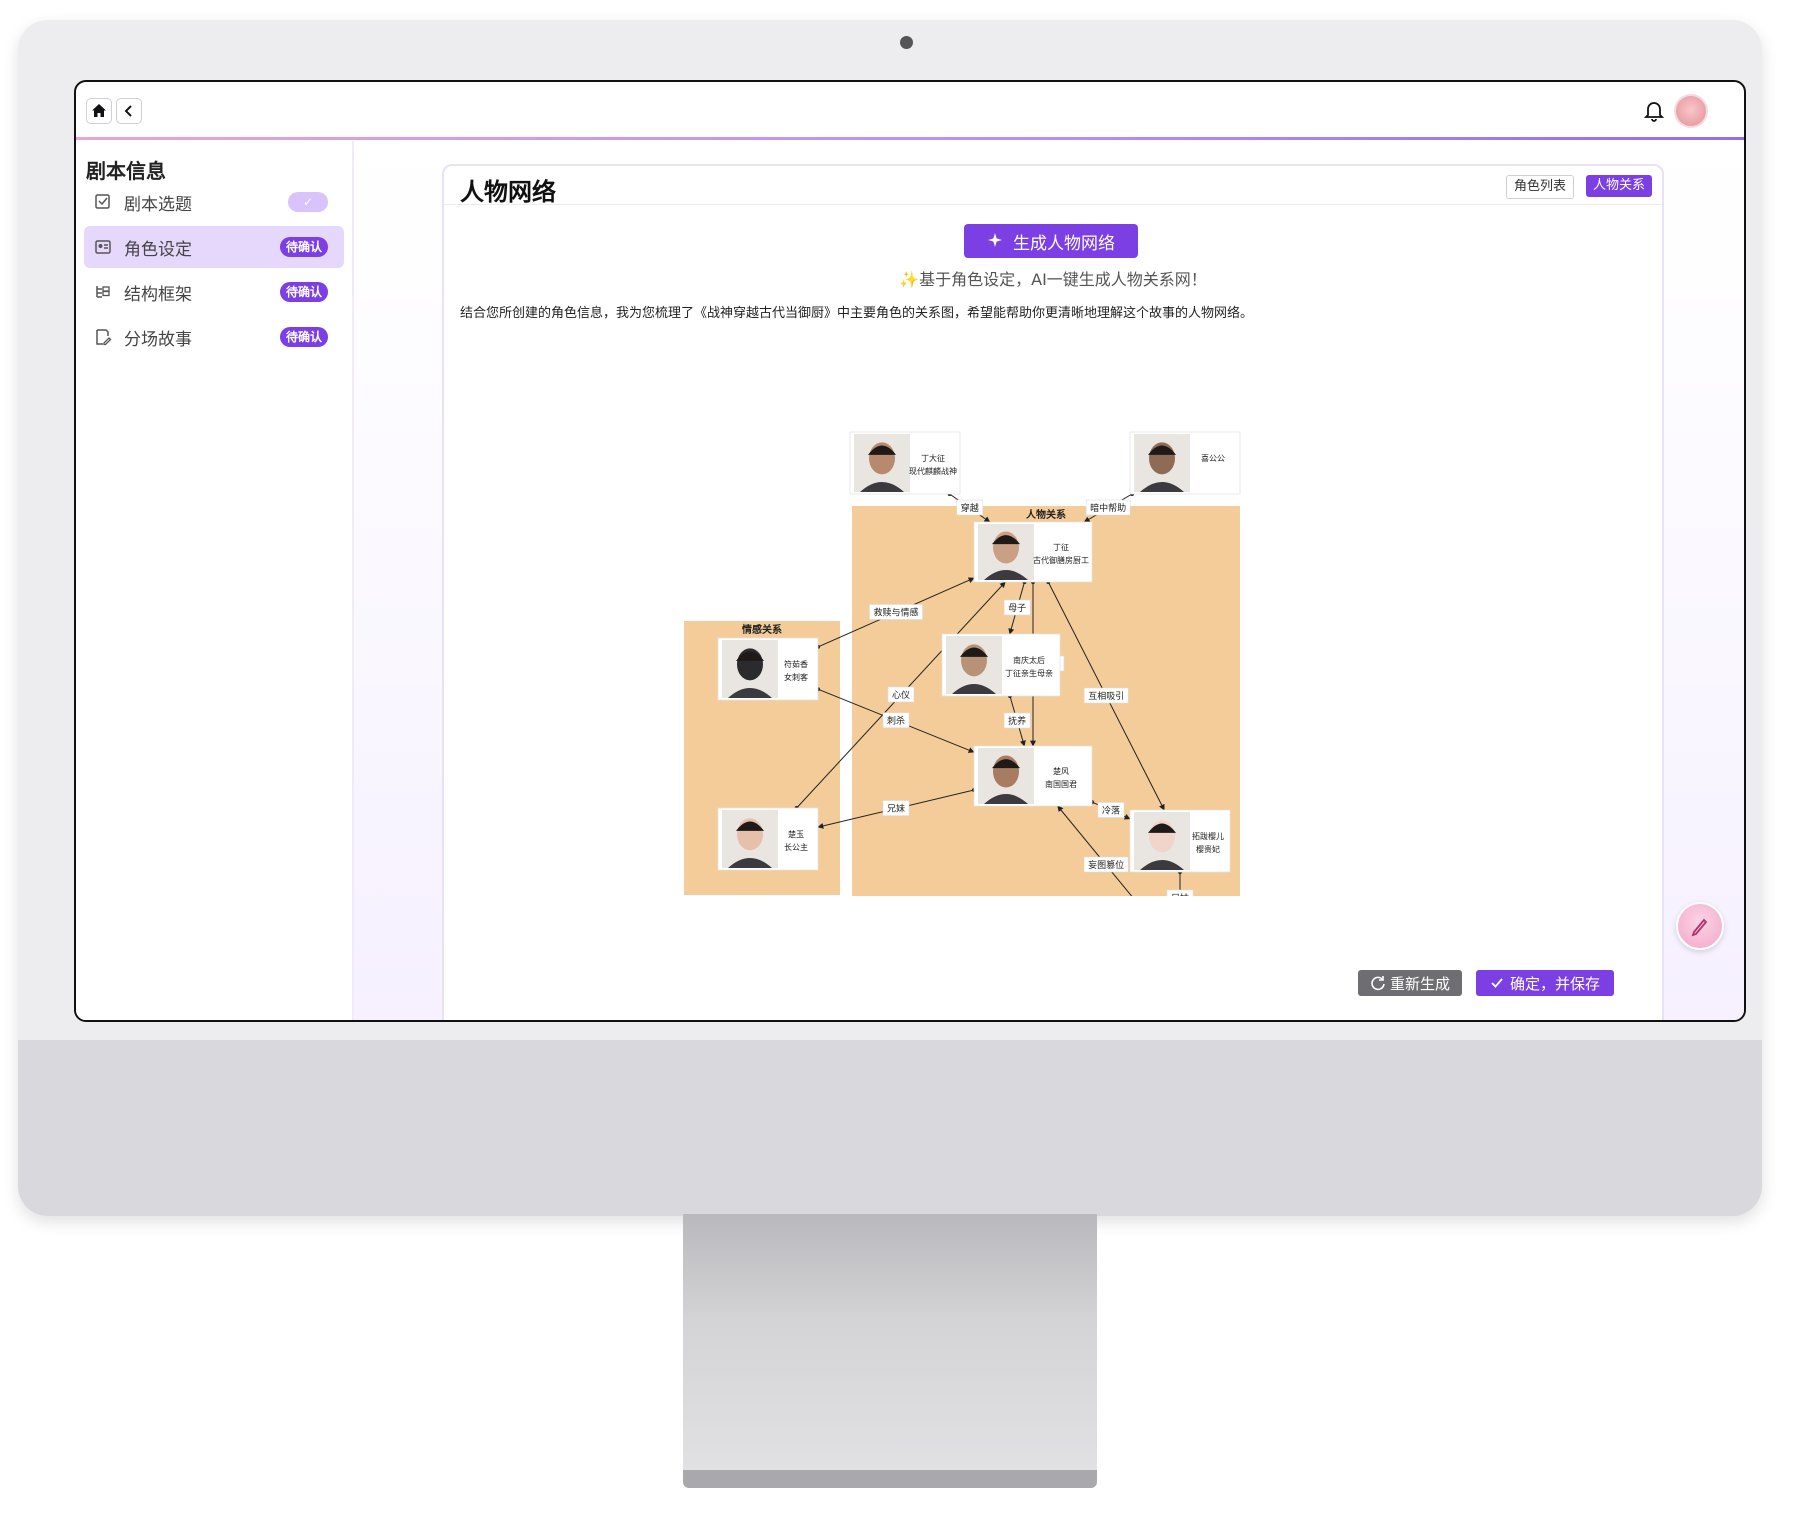 The height and width of the screenshot is (1526, 1800). I want to click on bell-icon, so click(1654, 110).